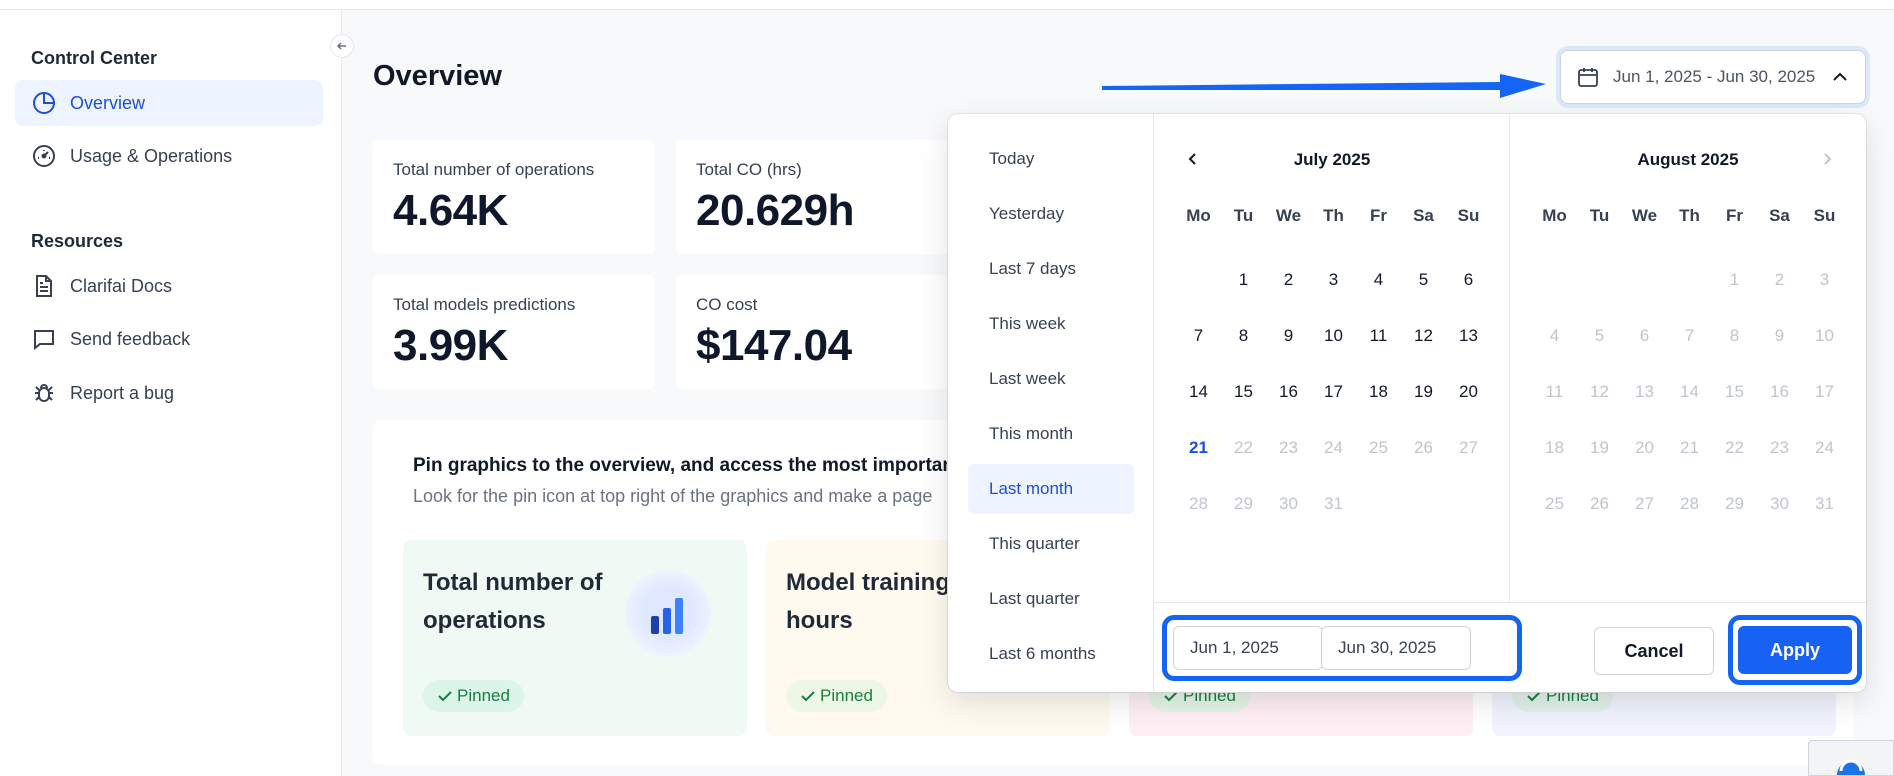 The image size is (1894, 776). Describe the element at coordinates (130, 338) in the screenshot. I see `sidebar-item-label: Send feedback` at that location.